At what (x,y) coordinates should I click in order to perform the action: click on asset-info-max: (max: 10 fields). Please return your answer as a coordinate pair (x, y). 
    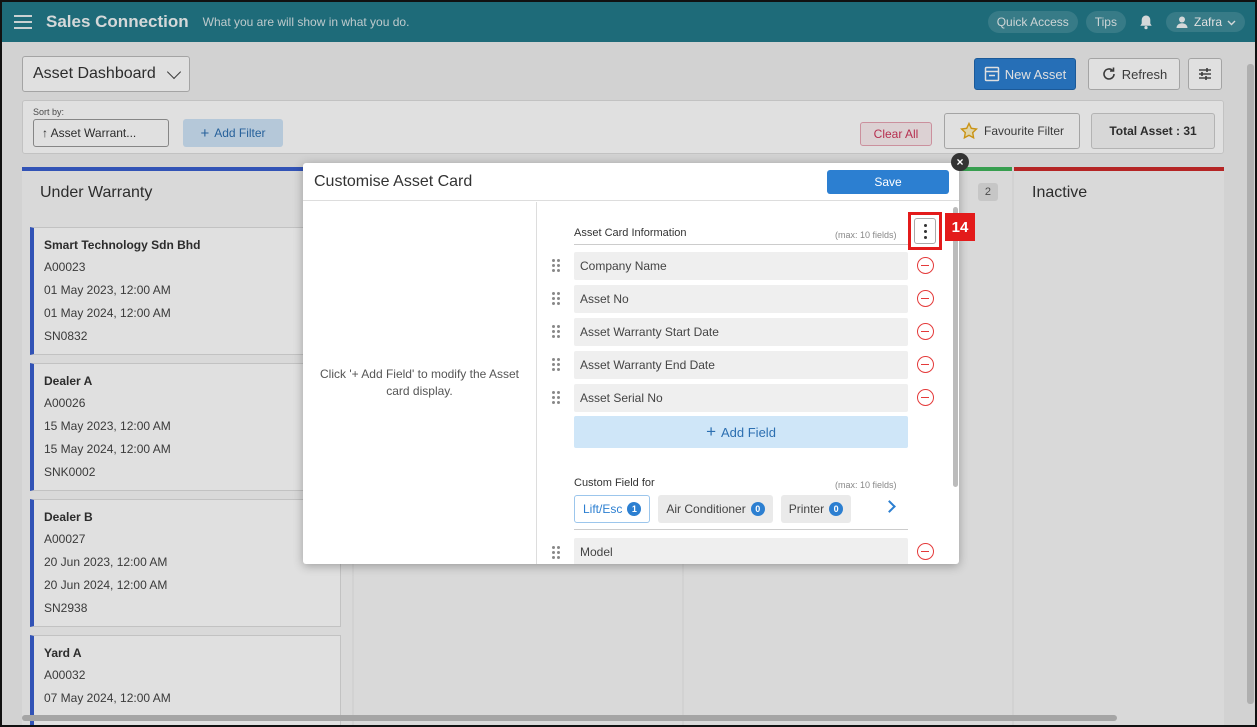
    Looking at the image, I should click on (866, 235).